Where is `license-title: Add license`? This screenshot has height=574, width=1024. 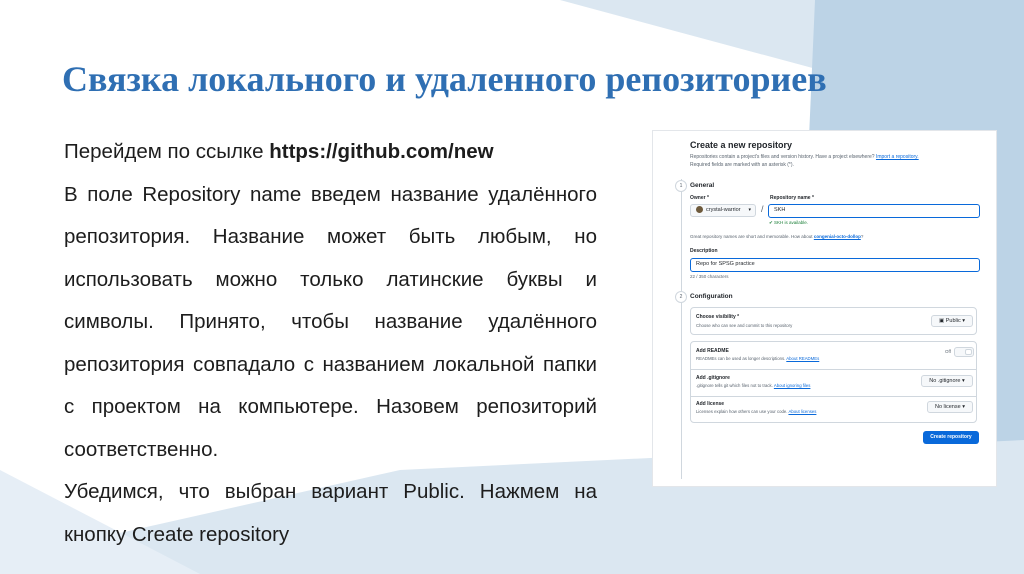
license-title: Add license is located at coordinates (710, 404).